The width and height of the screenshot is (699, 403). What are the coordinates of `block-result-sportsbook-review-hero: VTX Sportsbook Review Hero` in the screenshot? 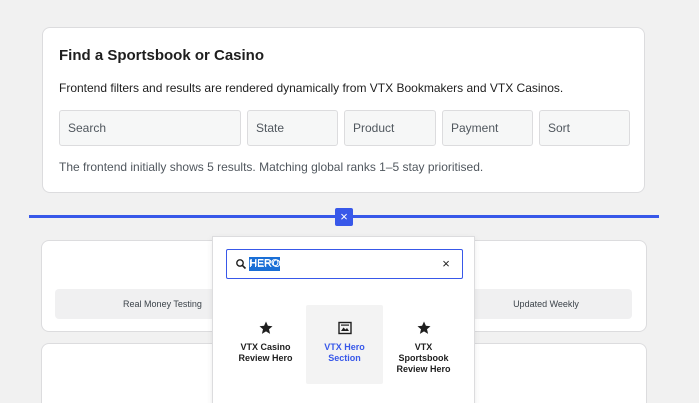 It's located at (423, 344).